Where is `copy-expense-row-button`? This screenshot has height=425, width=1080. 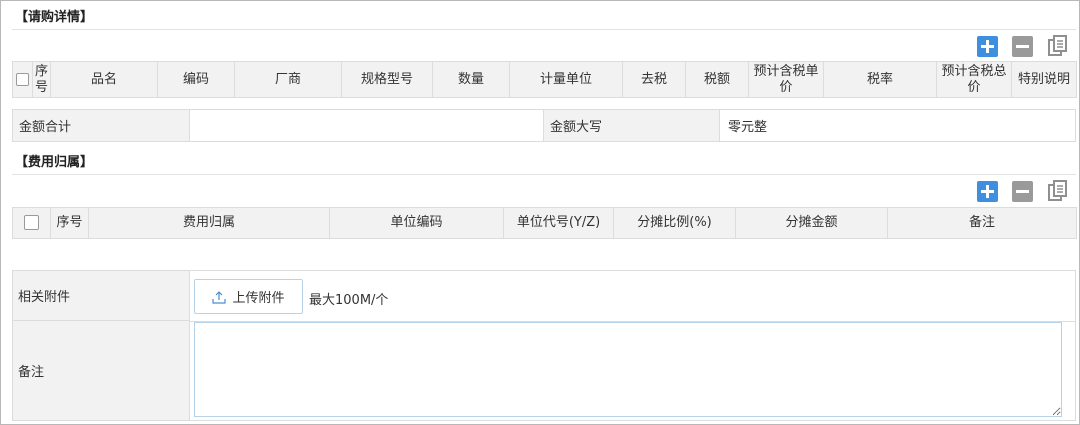 copy-expense-row-button is located at coordinates (1057, 190).